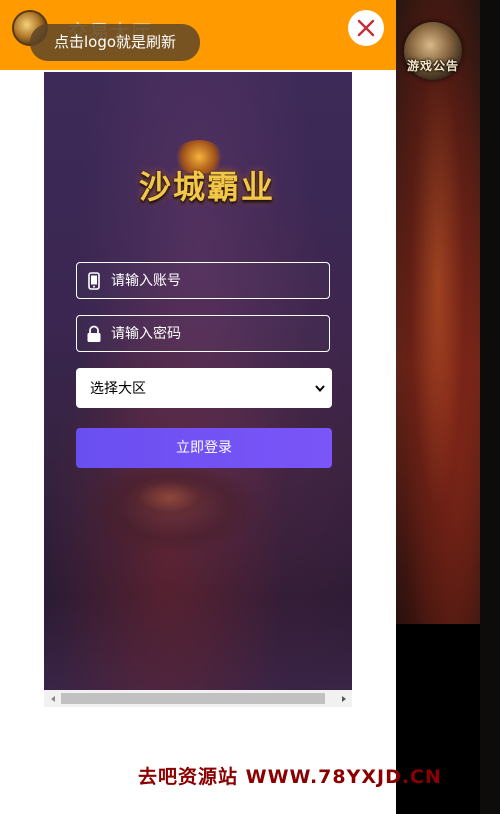 The height and width of the screenshot is (814, 500). What do you see at coordinates (220, 333) in the screenshot?
I see `password-input` at bounding box center [220, 333].